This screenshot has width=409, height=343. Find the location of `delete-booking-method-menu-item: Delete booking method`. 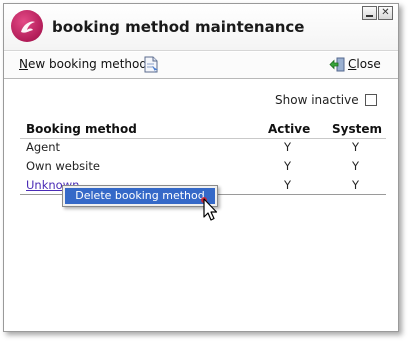

delete-booking-method-menu-item: Delete booking method is located at coordinates (140, 196).